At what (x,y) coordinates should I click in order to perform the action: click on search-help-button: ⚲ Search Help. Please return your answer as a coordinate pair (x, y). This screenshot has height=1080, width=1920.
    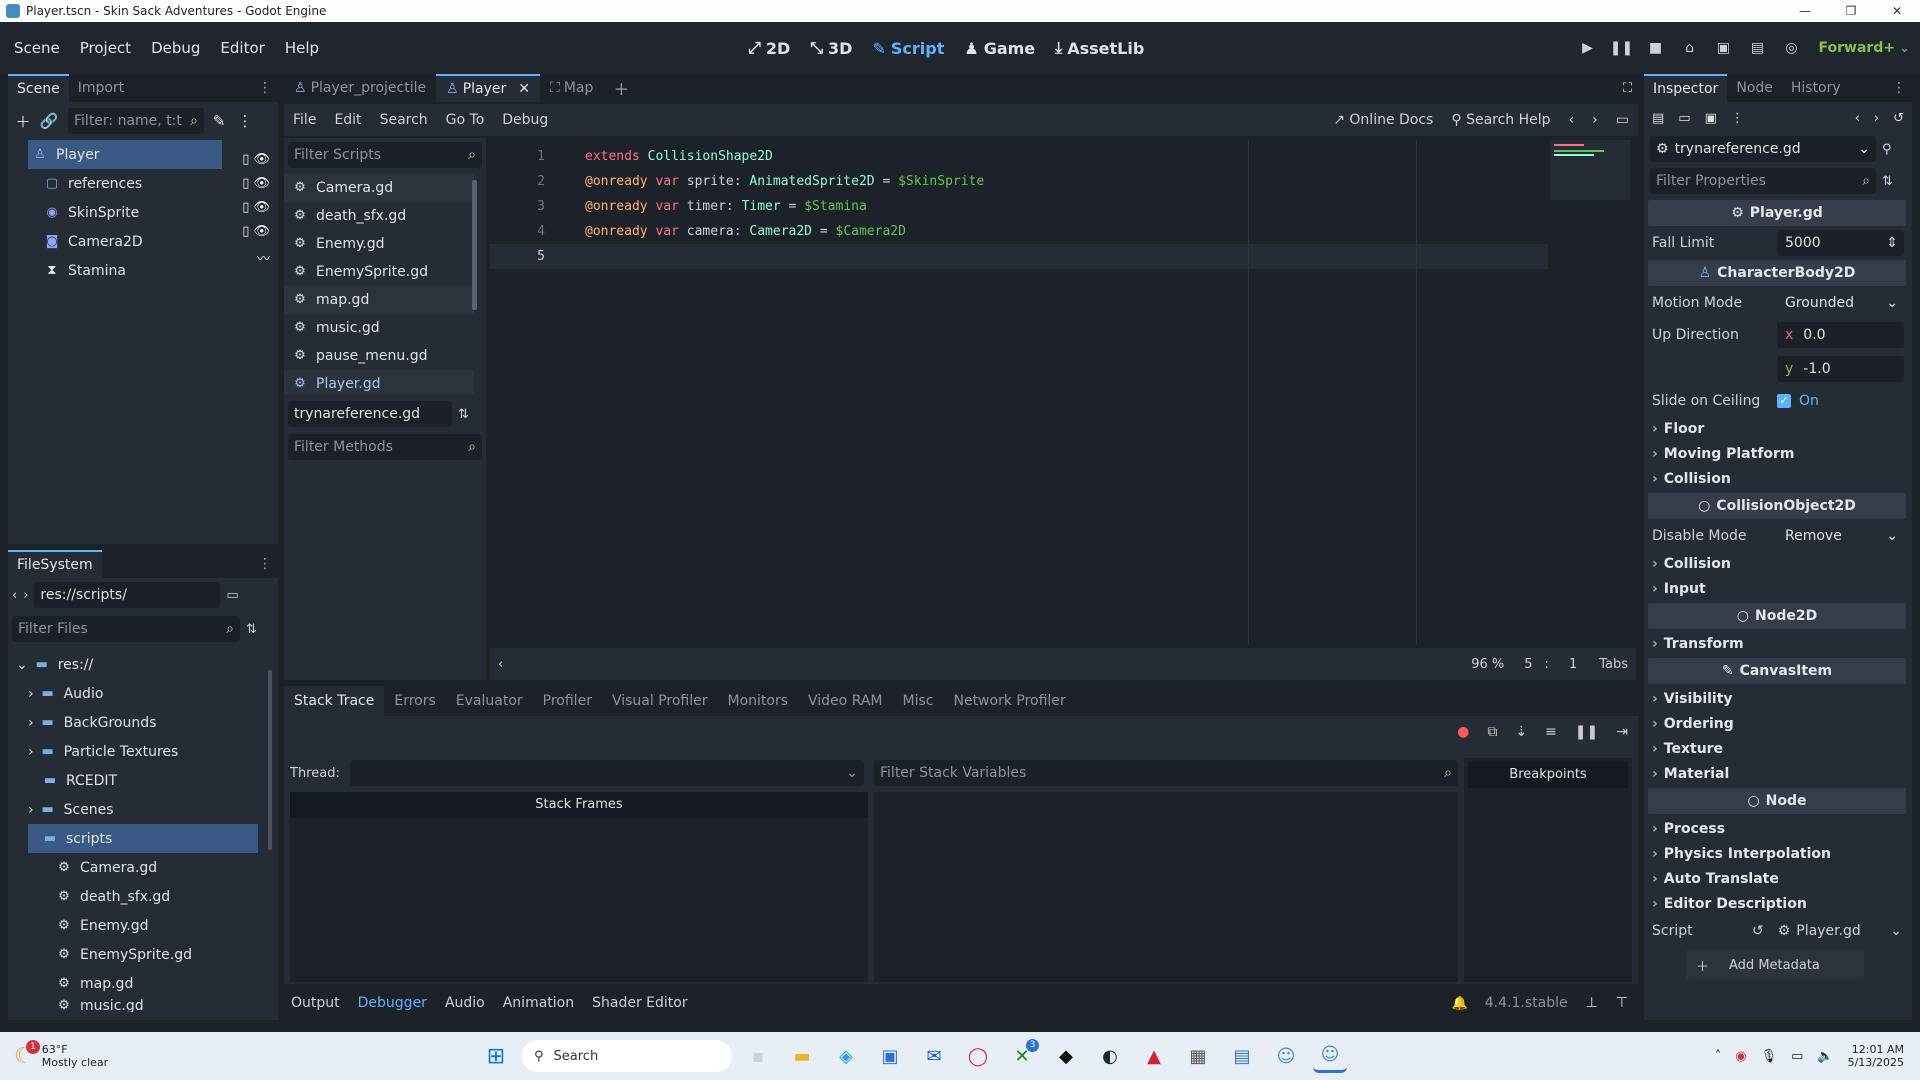
    Looking at the image, I should click on (1500, 120).